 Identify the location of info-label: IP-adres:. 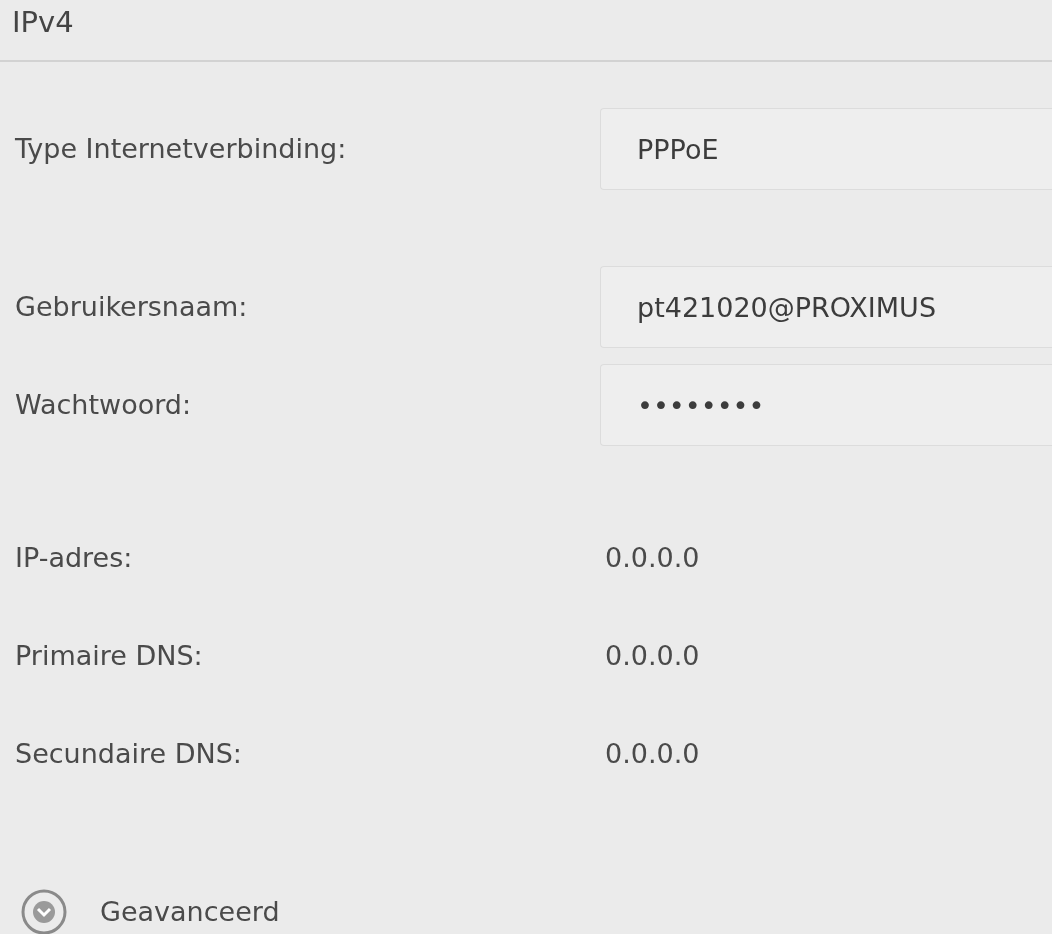
(74, 557).